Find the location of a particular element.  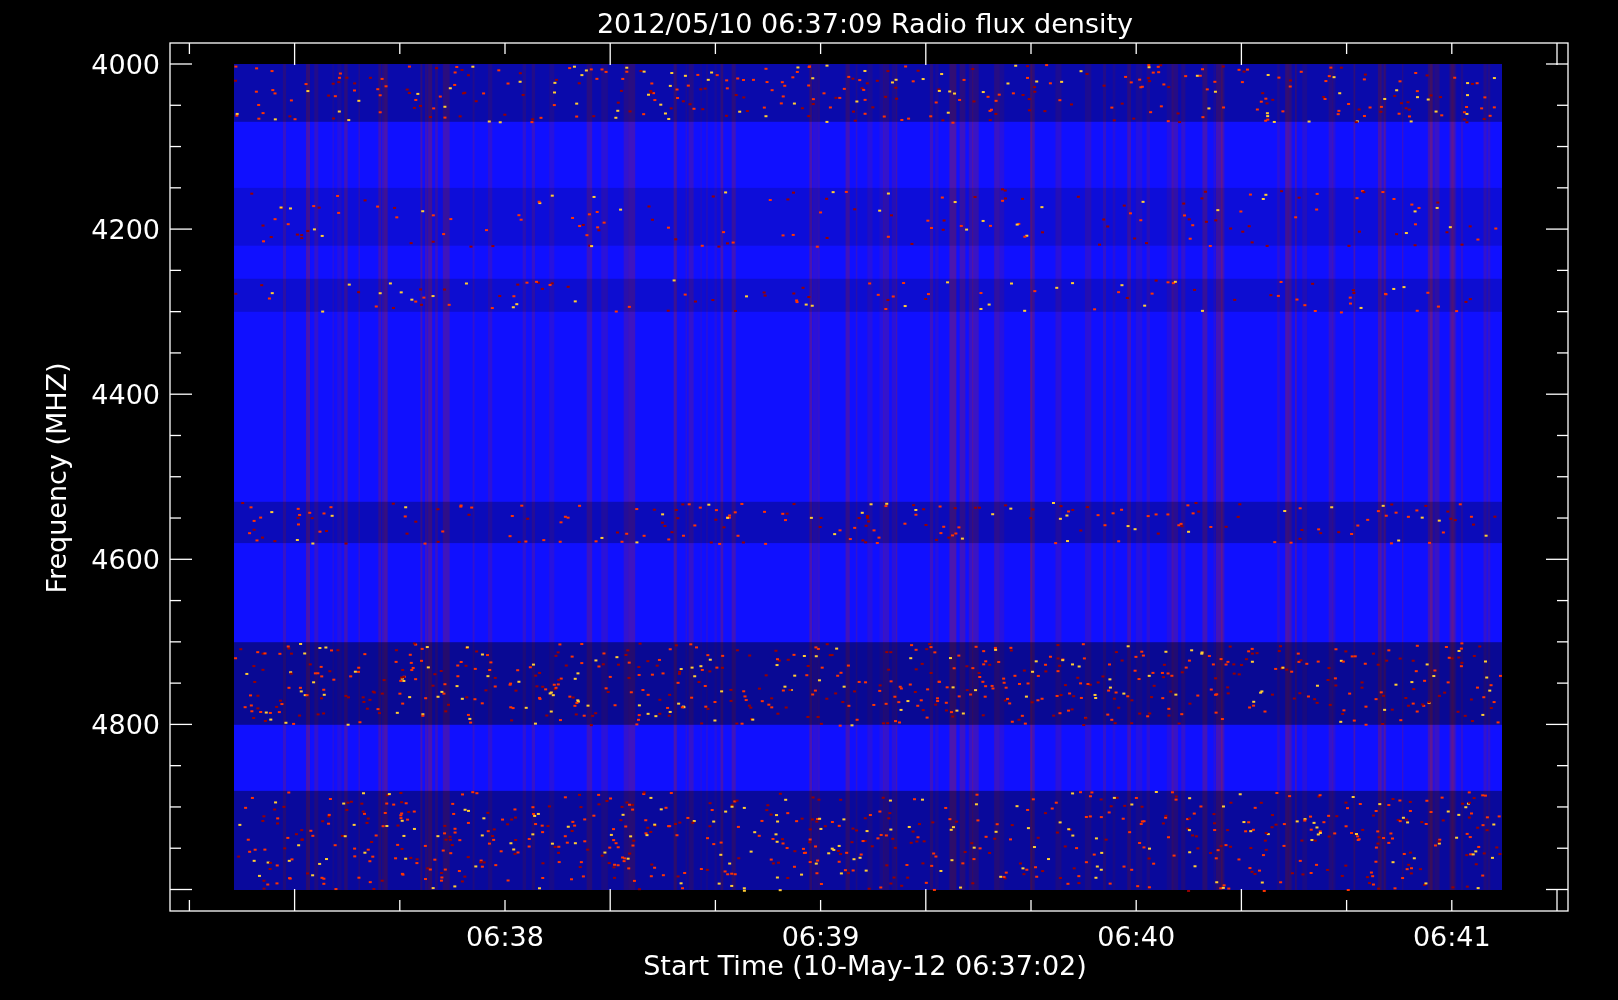

y-tick-label: 4600 is located at coordinates (125, 560).